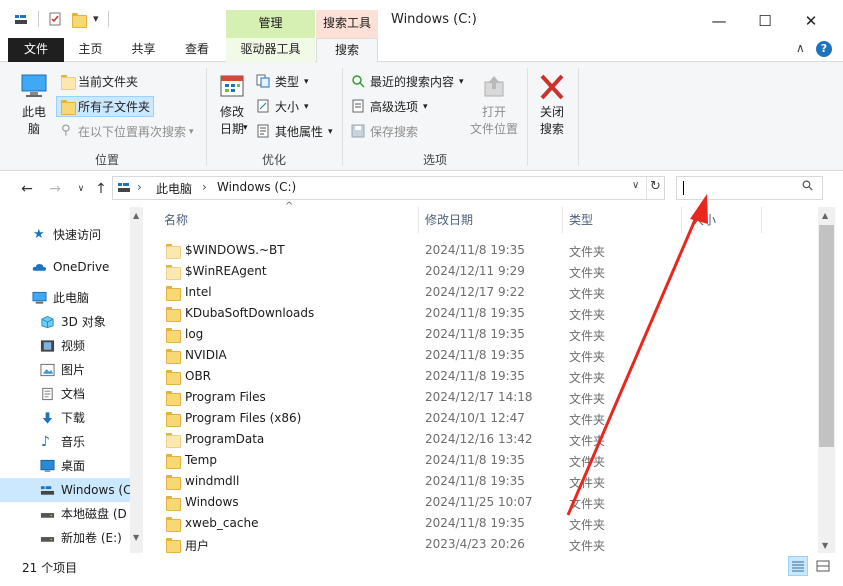 This screenshot has width=843, height=586. I want to click on nav-item-music: ♪ 音乐, so click(65, 442).